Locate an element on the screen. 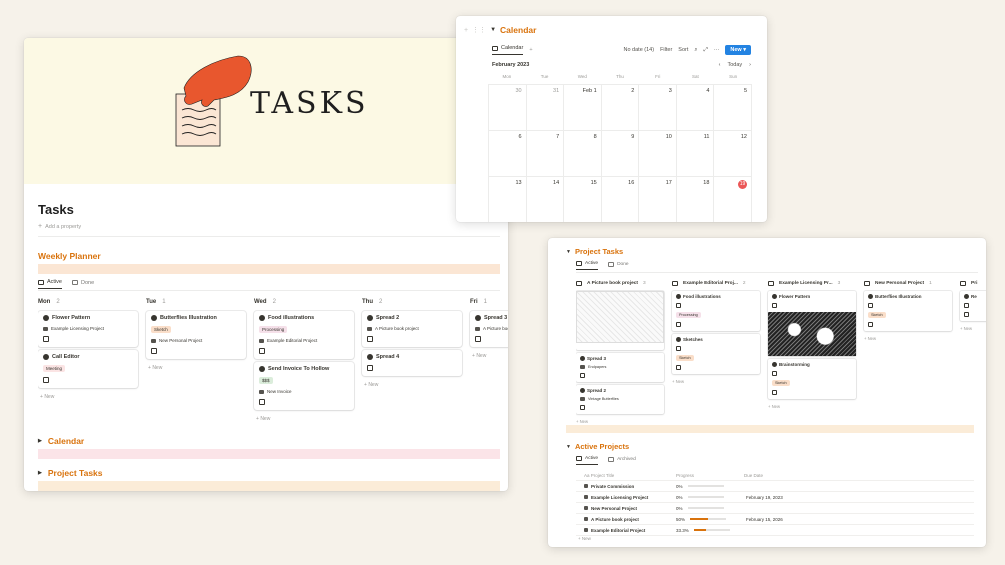  more-icon: ··· is located at coordinates (717, 50).